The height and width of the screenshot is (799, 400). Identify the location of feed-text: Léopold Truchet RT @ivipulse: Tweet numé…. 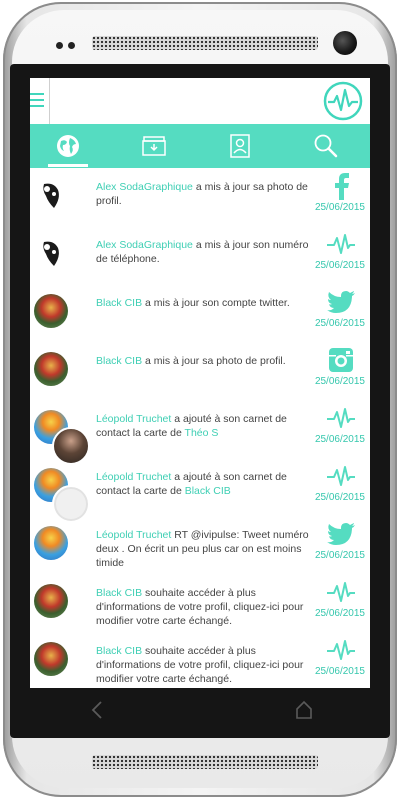
(203, 549).